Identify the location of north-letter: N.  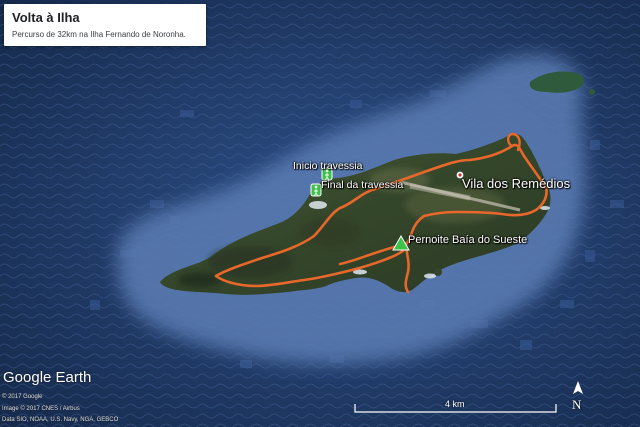
(577, 404).